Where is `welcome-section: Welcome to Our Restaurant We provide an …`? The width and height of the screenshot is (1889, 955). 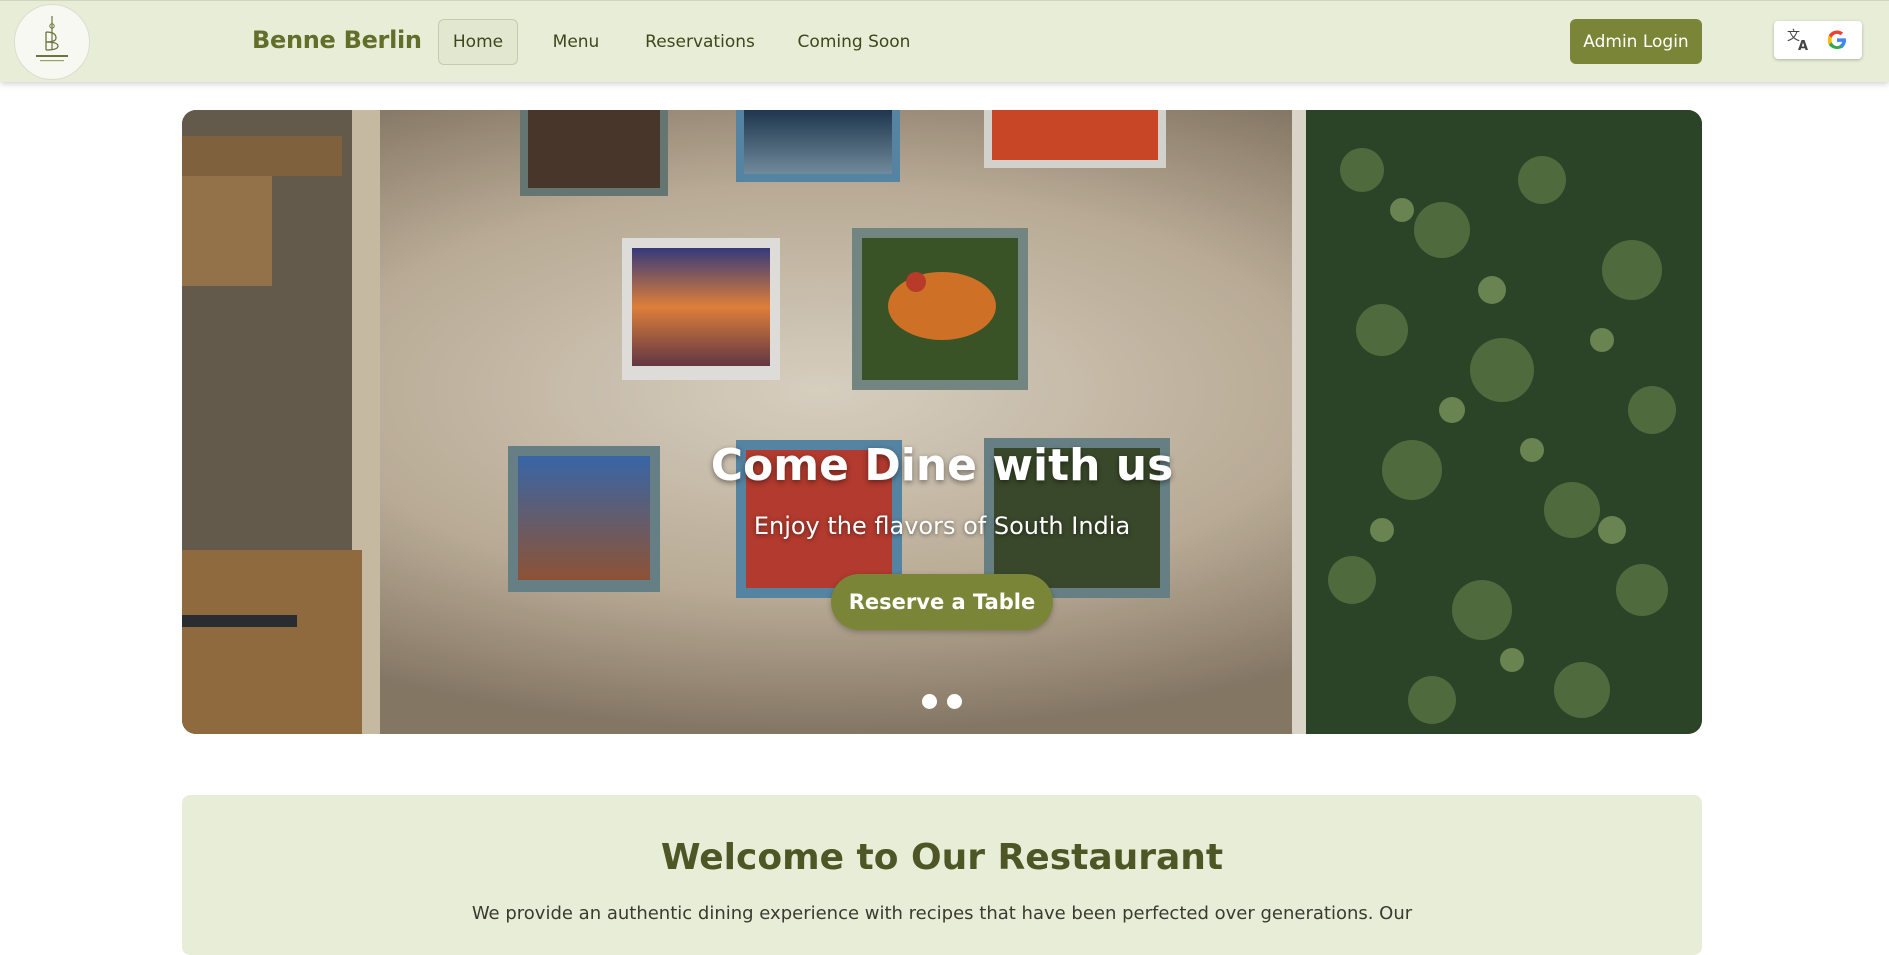
welcome-section: Welcome to Our Restaurant We provide an … is located at coordinates (942, 875).